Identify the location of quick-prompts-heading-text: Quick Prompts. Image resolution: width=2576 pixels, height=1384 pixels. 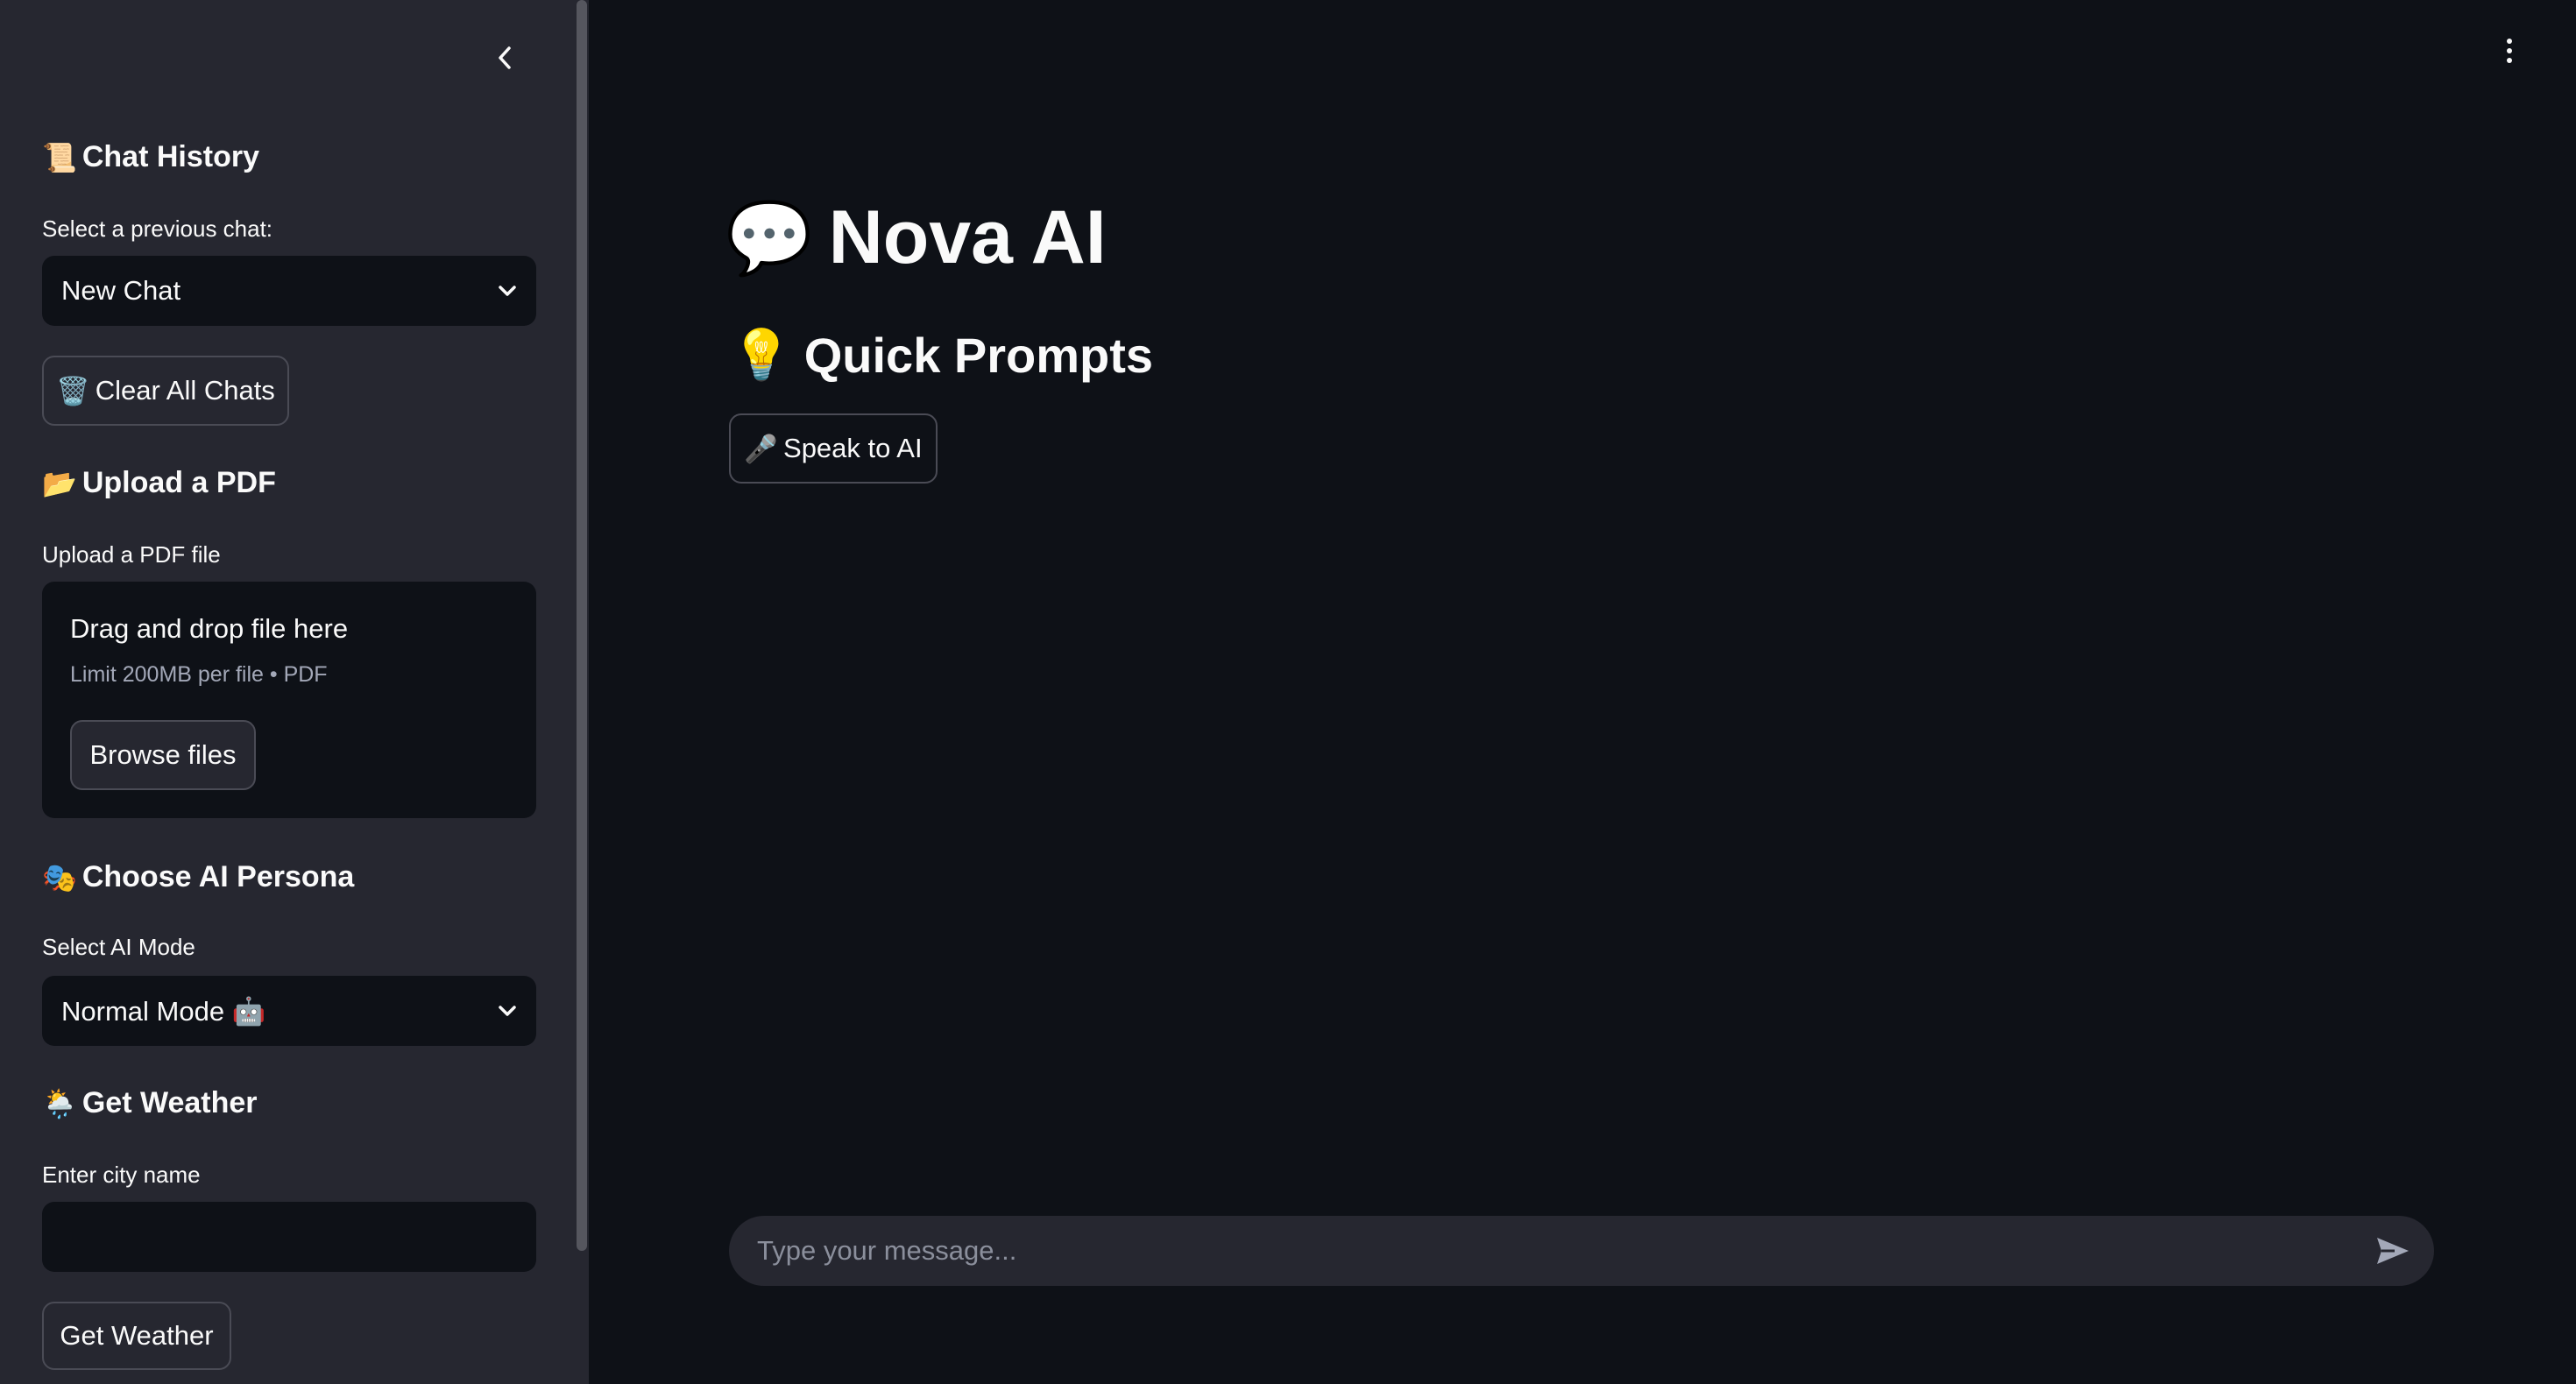
(978, 355).